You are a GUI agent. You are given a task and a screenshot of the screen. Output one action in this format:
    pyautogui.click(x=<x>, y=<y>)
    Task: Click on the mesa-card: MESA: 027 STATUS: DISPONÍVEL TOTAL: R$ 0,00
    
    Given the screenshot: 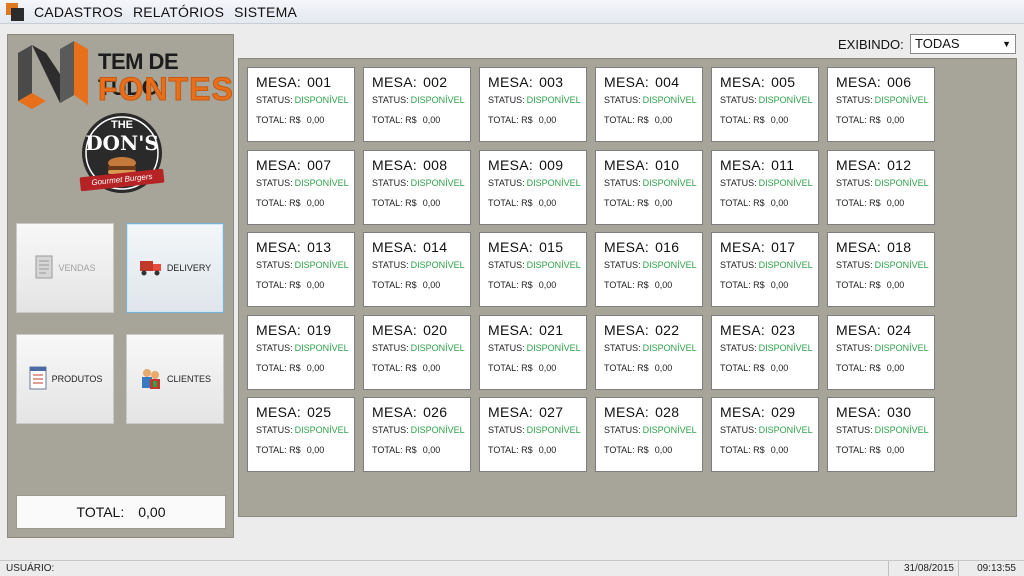 What is the action you would take?
    pyautogui.click(x=533, y=434)
    